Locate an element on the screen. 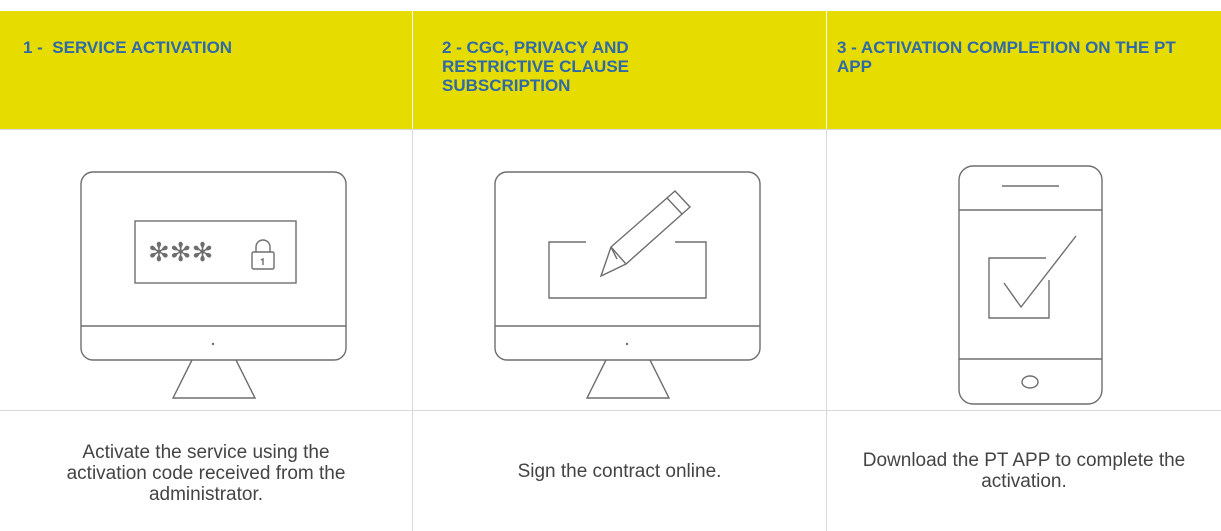  checkmark-icon is located at coordinates (1040, 272).